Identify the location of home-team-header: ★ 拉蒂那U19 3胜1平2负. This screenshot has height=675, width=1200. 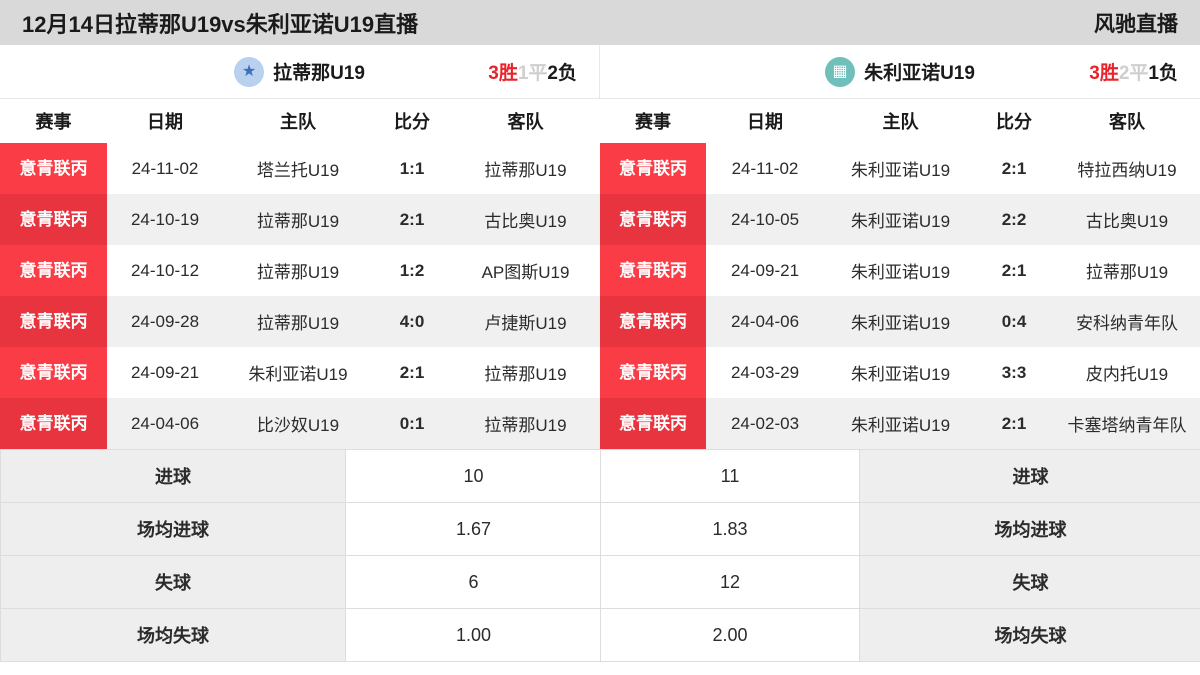
(300, 71).